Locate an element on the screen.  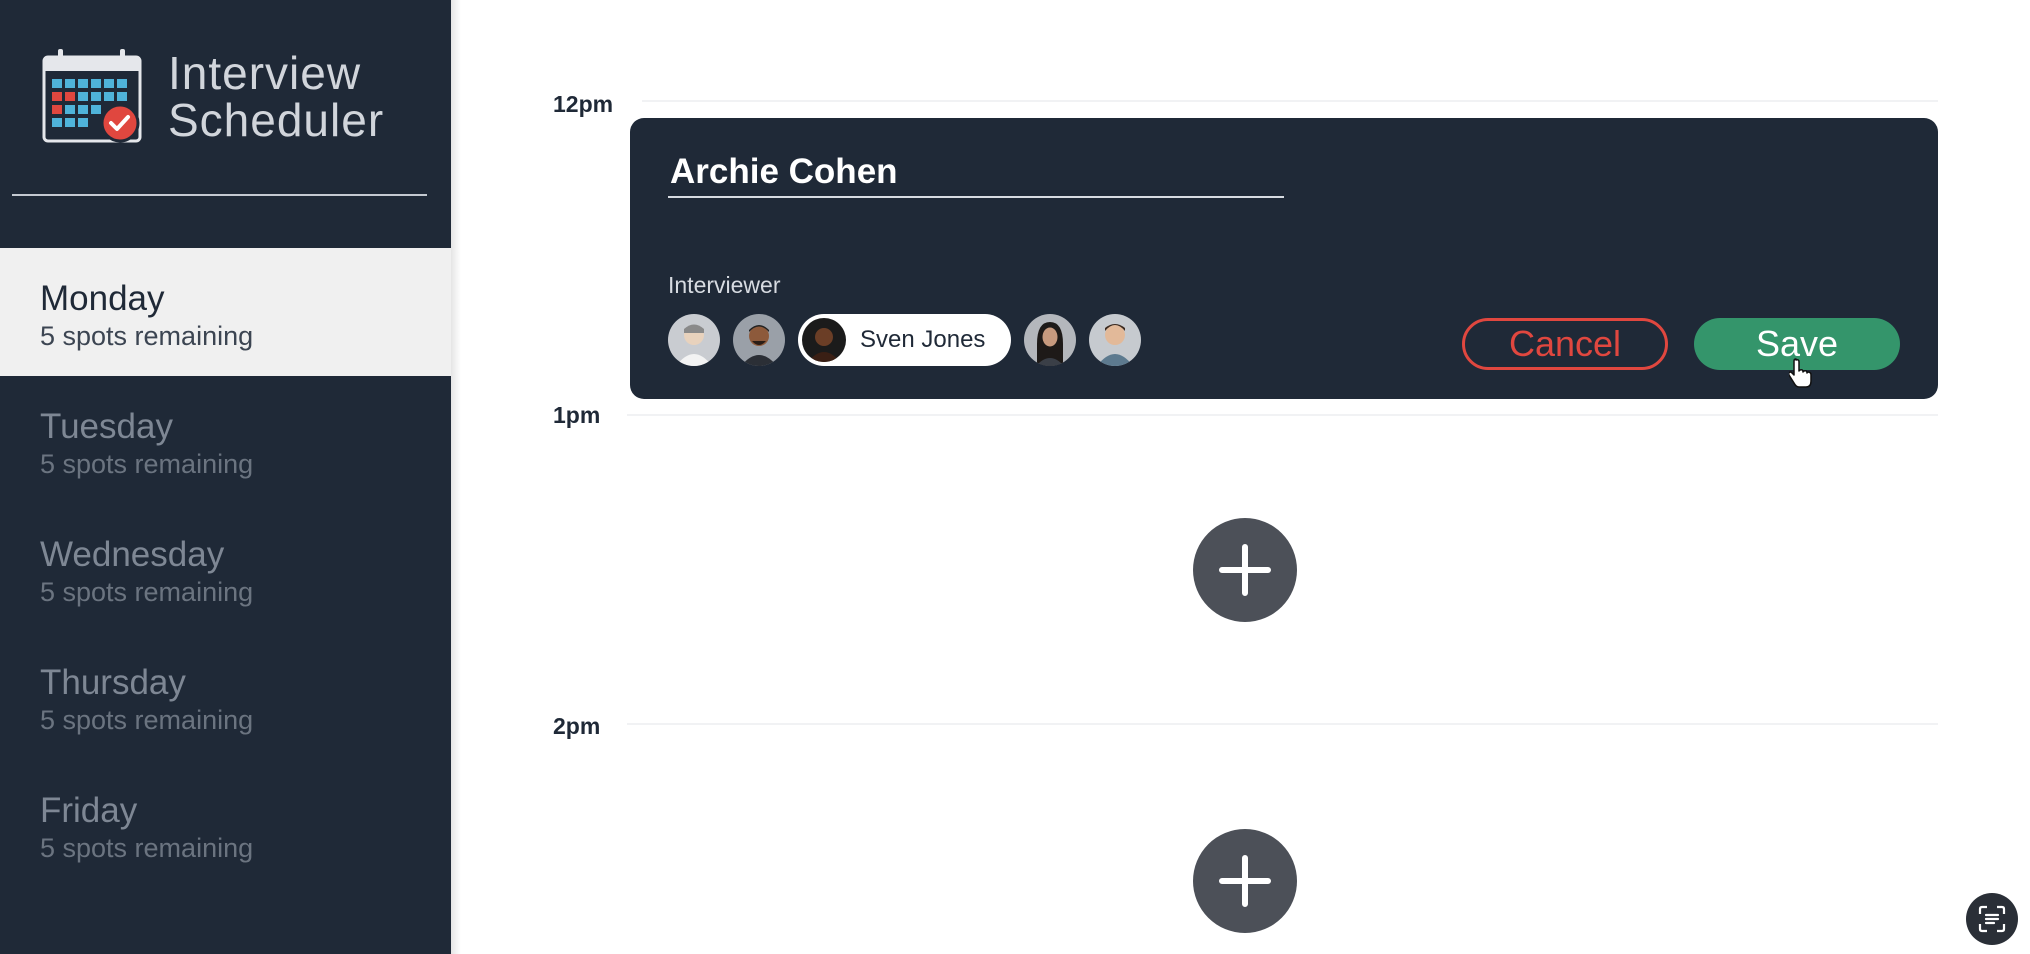
brand: Interview Scheduler is located at coordinates (212, 97).